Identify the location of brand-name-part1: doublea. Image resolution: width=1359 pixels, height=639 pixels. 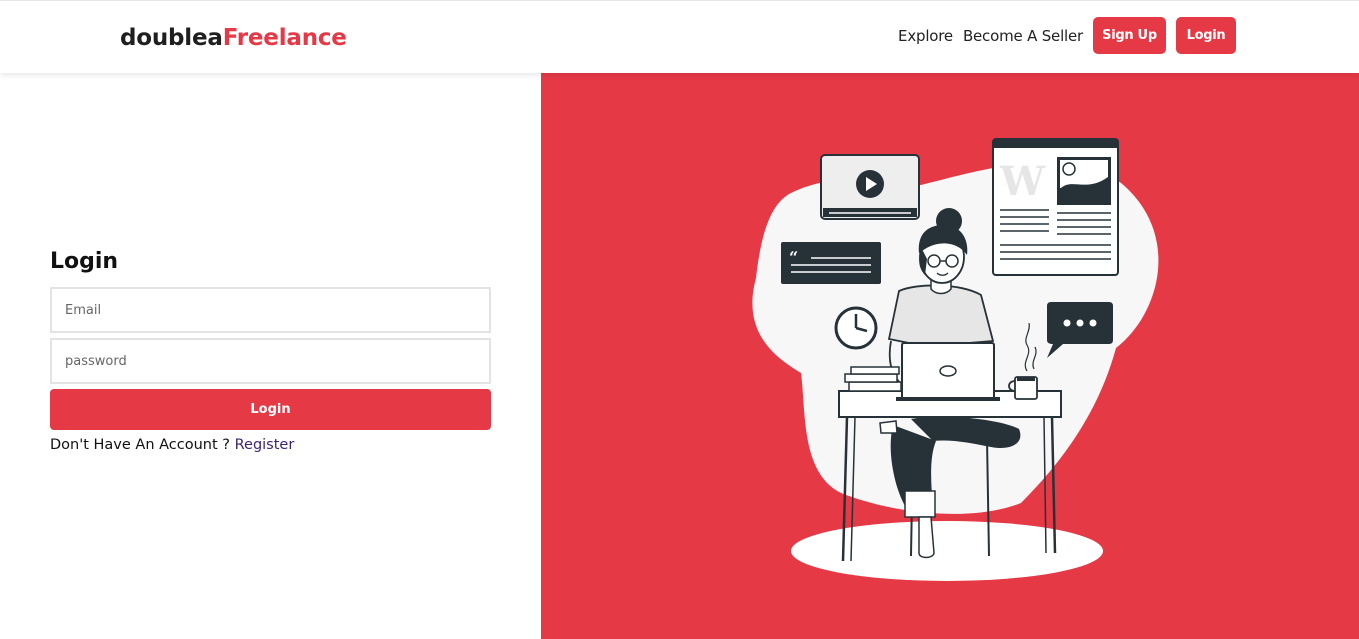
(171, 38).